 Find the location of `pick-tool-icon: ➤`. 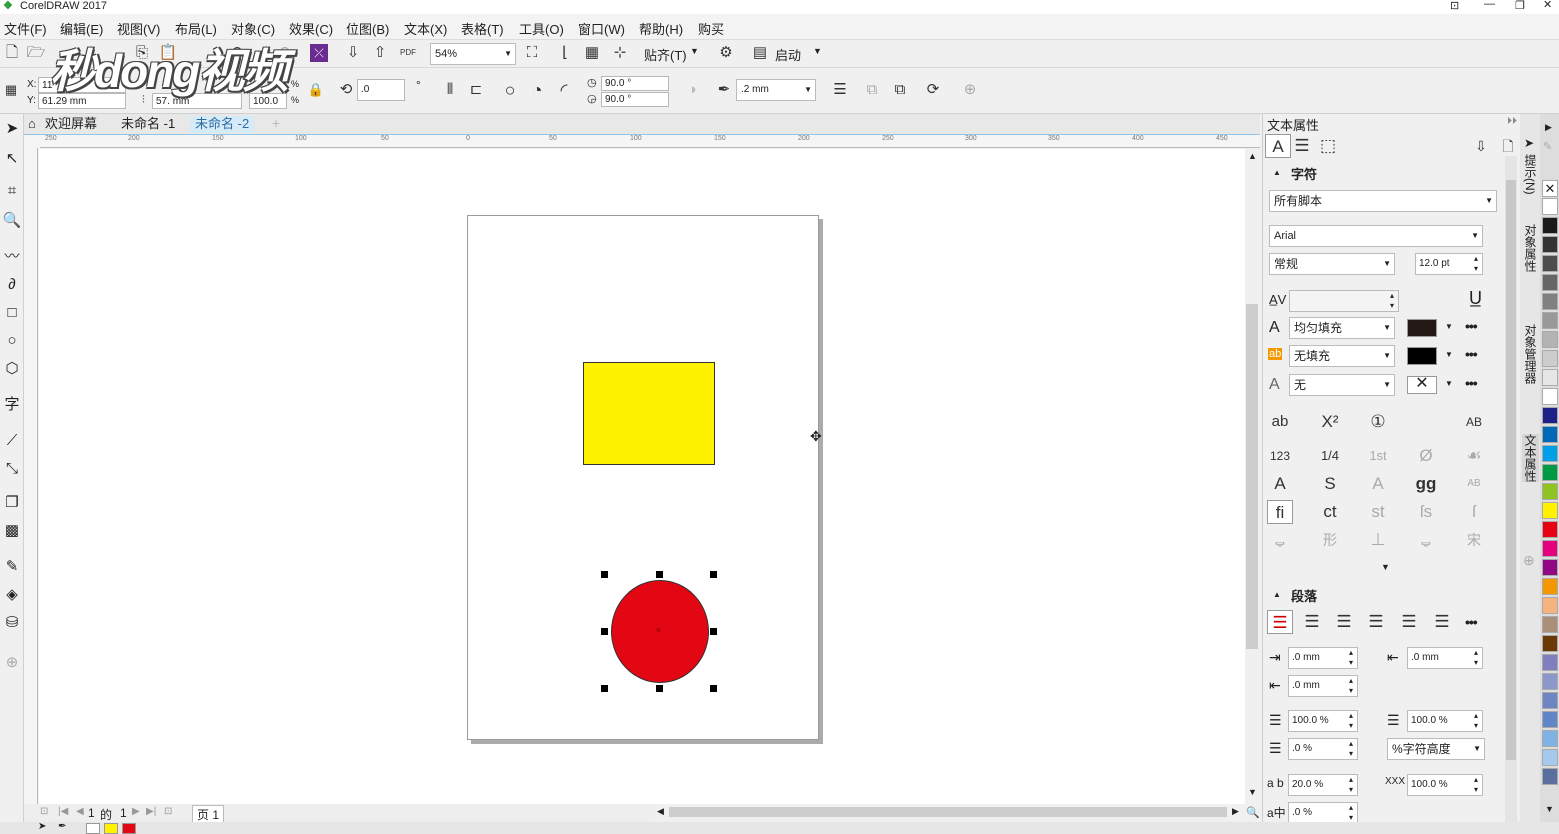

pick-tool-icon: ➤ is located at coordinates (12, 129).